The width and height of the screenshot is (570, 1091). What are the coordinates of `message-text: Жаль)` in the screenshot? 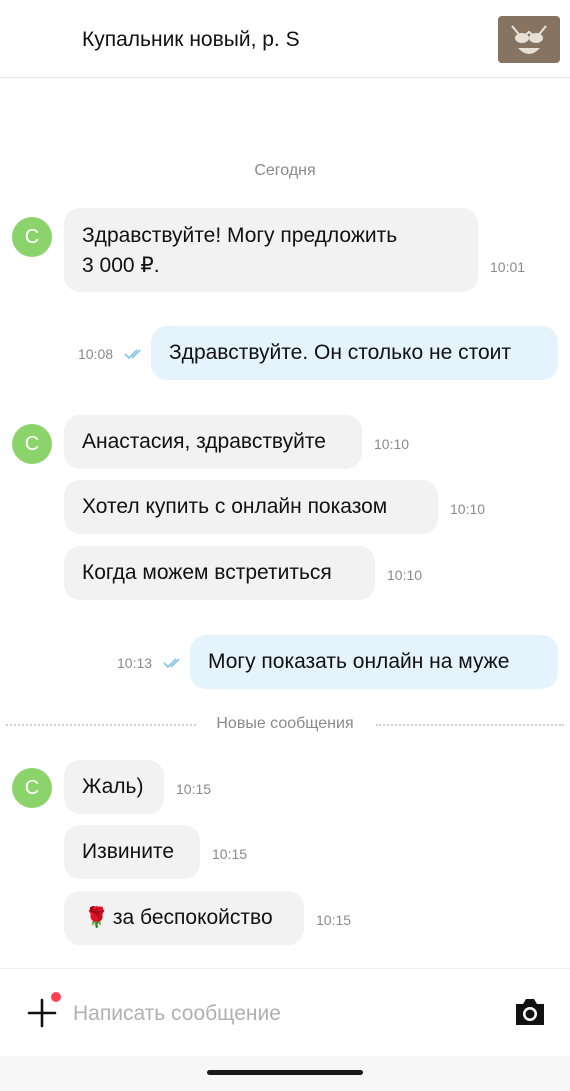 It's located at (113, 786).